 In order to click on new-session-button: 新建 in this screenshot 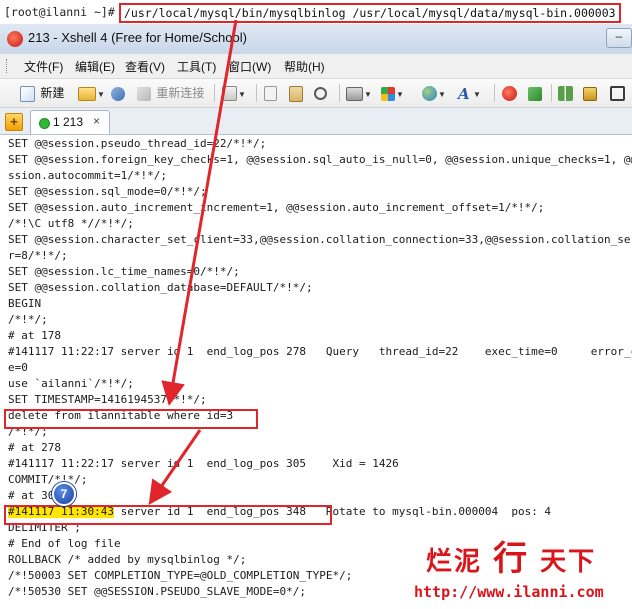, I will do `click(42, 93)`.